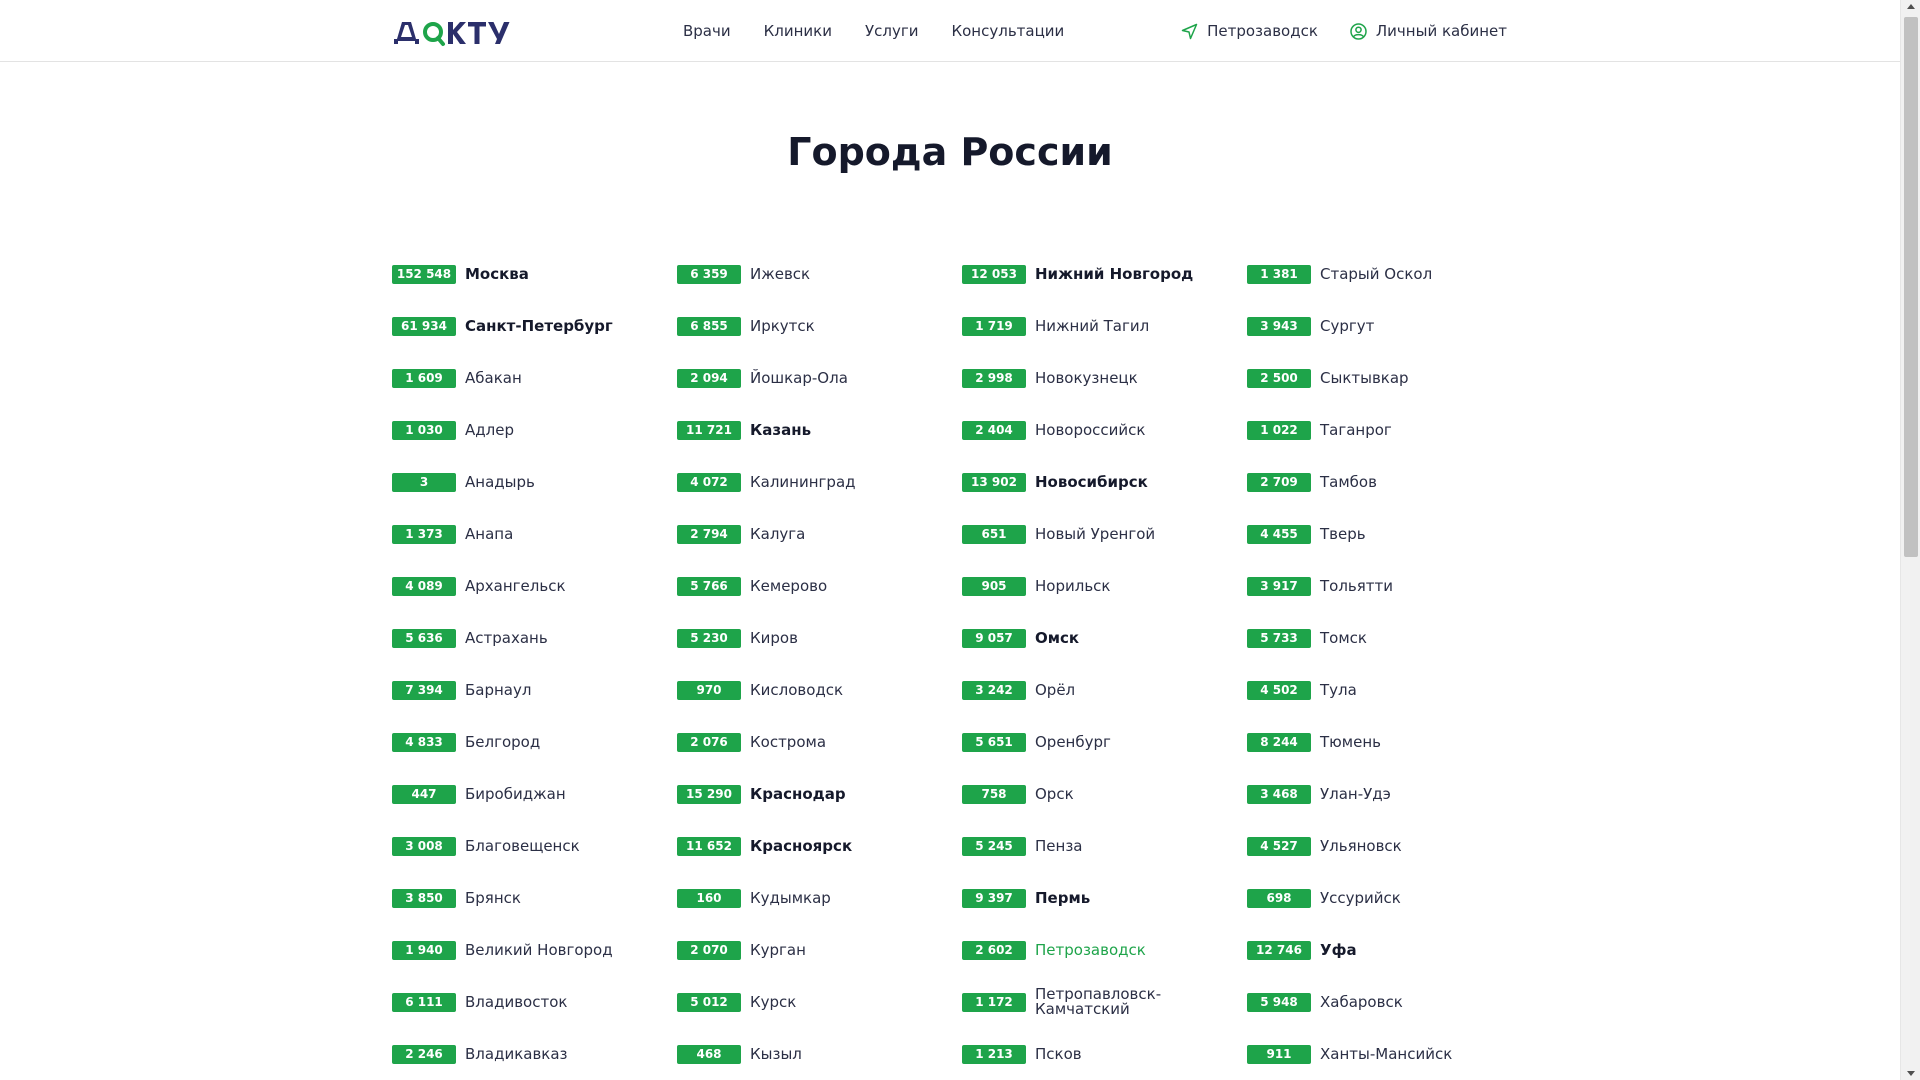 The height and width of the screenshot is (1080, 1920). Describe the element at coordinates (1389, 326) in the screenshot. I see `city-item: 3 943 Сургут` at that location.